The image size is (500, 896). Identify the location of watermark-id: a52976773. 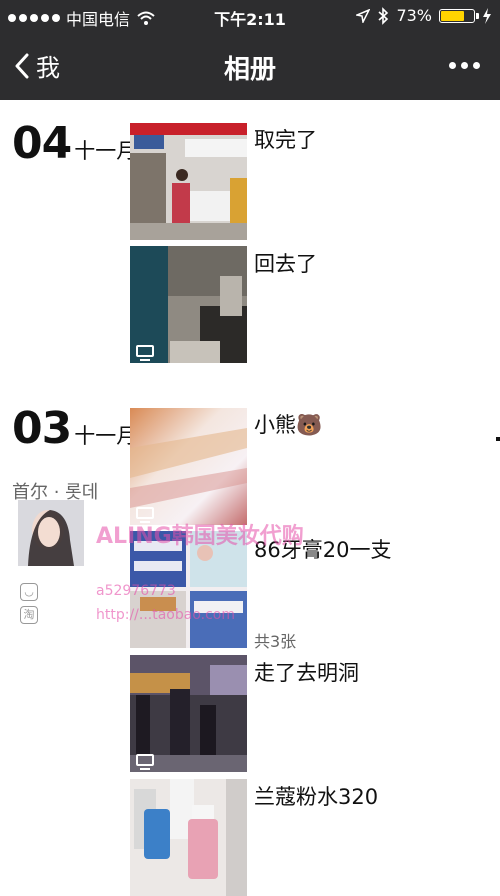
(136, 591).